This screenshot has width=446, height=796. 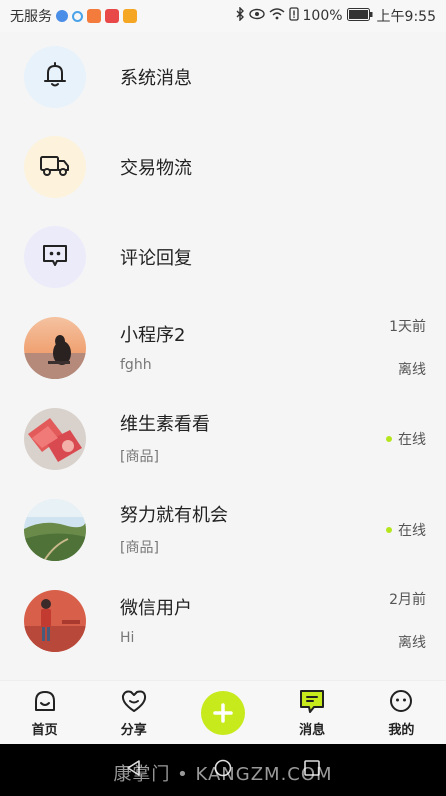 I want to click on bottom-tab-bar: 首页 分享 消息 我的, so click(x=223, y=712).